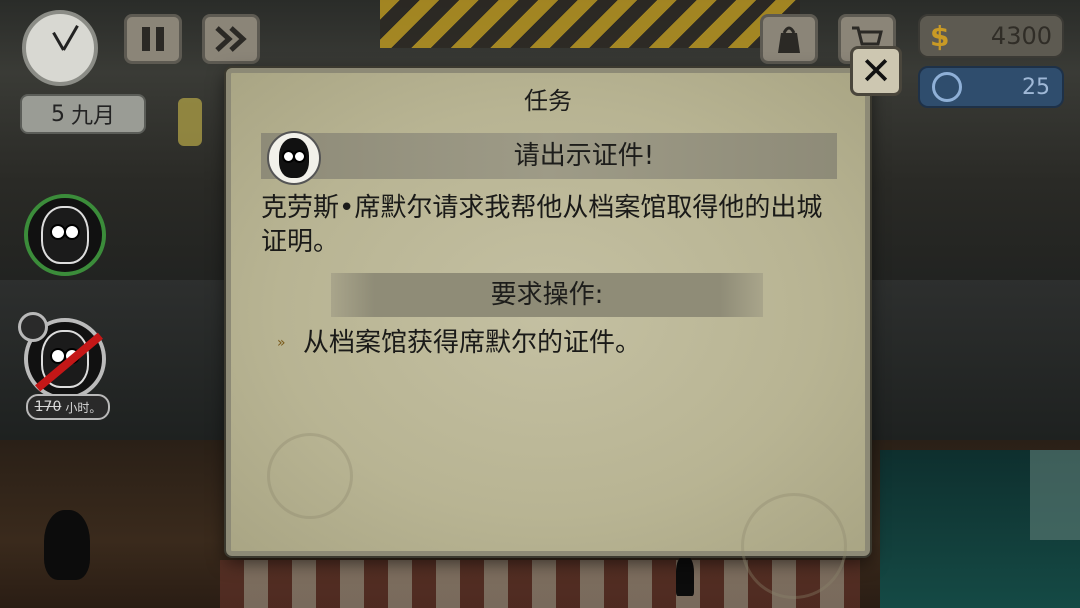  I want to click on arrow-right-icon: », so click(281, 343).